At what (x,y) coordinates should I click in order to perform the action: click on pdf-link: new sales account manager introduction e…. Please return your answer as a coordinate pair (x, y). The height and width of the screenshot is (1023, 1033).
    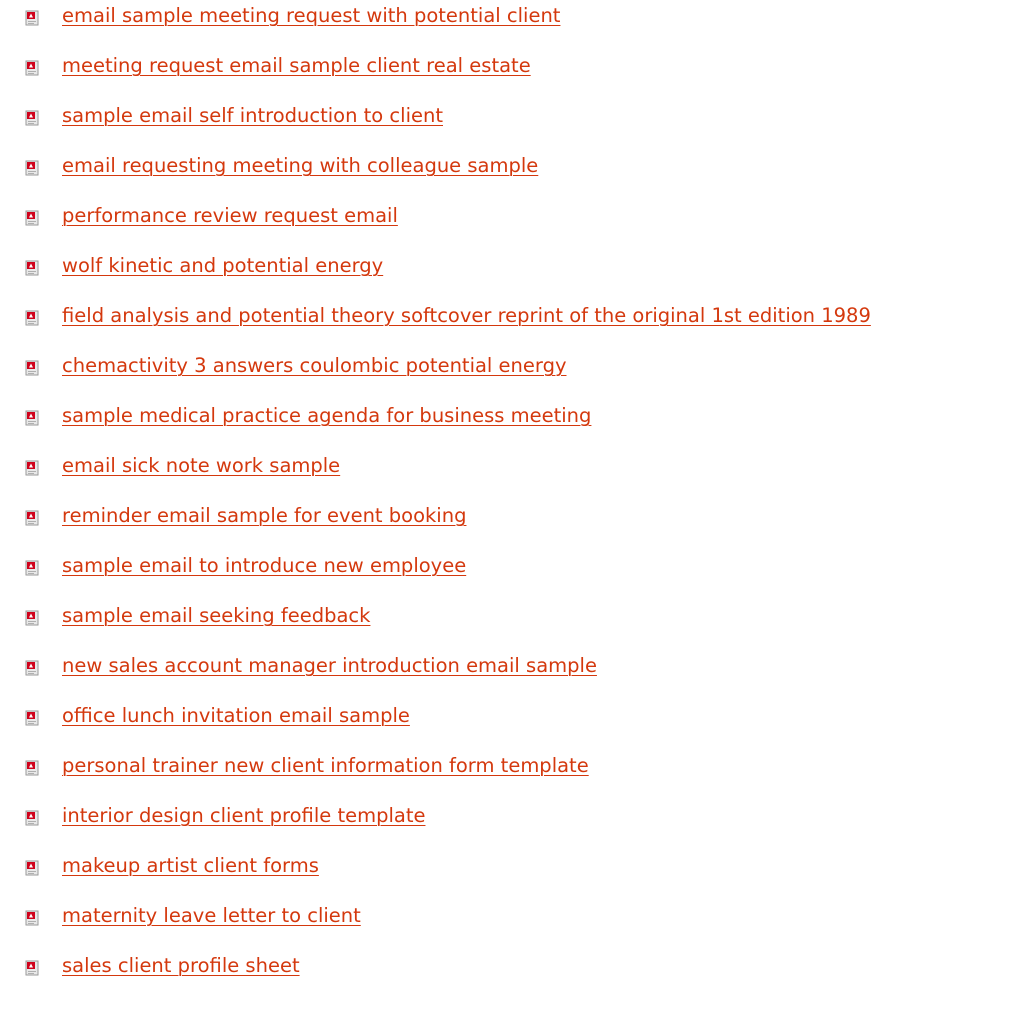
    Looking at the image, I should click on (329, 666).